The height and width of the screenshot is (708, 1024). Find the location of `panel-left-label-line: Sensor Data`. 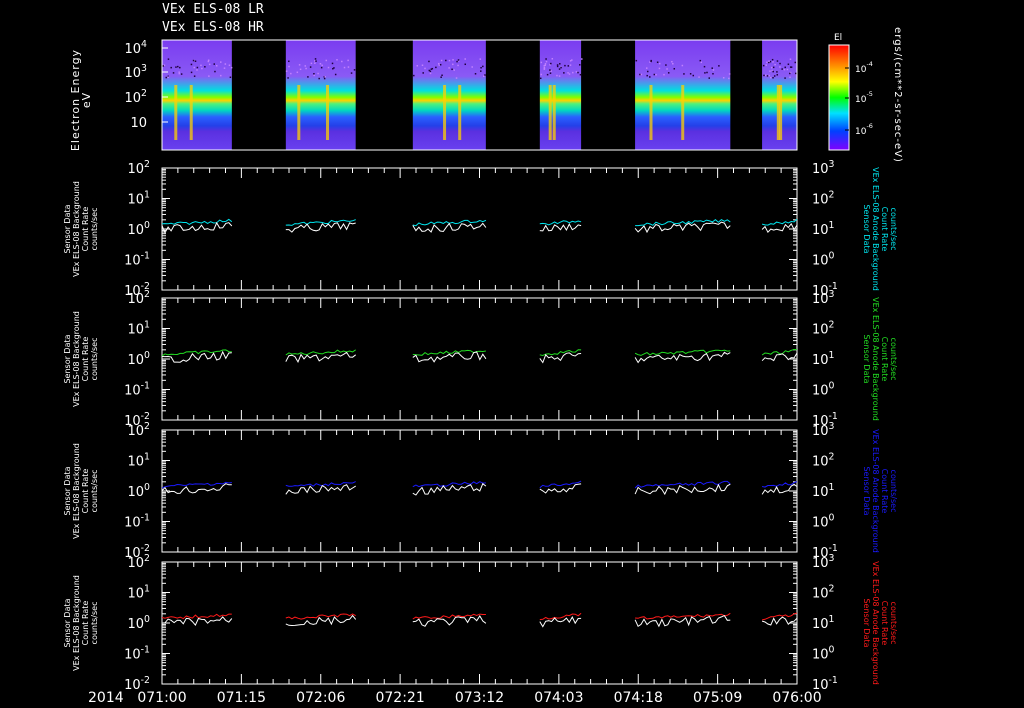

panel-left-label-line: Sensor Data is located at coordinates (67, 622).